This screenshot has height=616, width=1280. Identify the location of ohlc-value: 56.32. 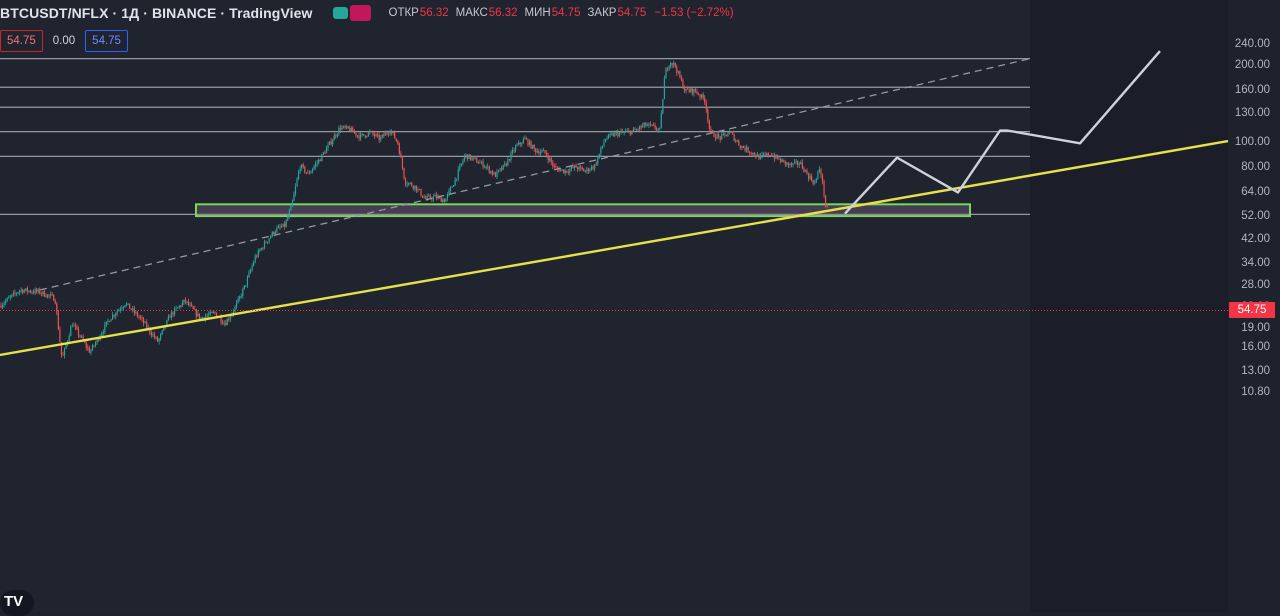
(503, 13).